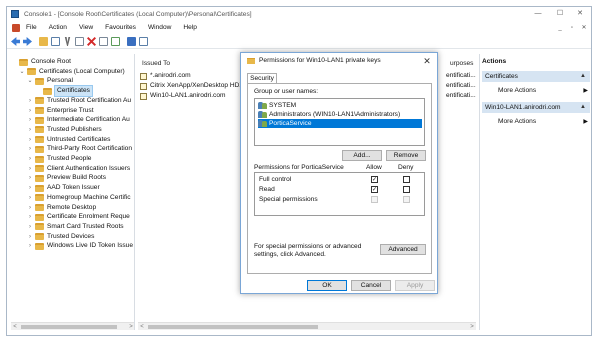  I want to click on copy-icon, so click(79, 41).